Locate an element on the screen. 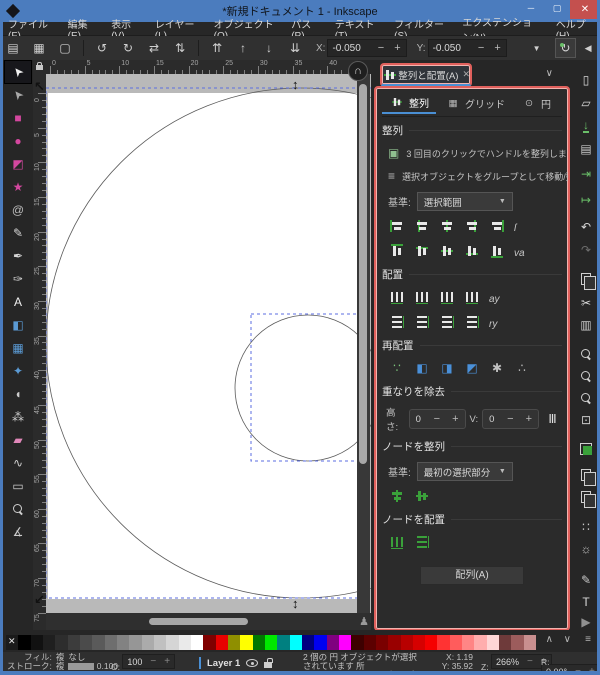  select-all-button: ▤ is located at coordinates (13, 48).